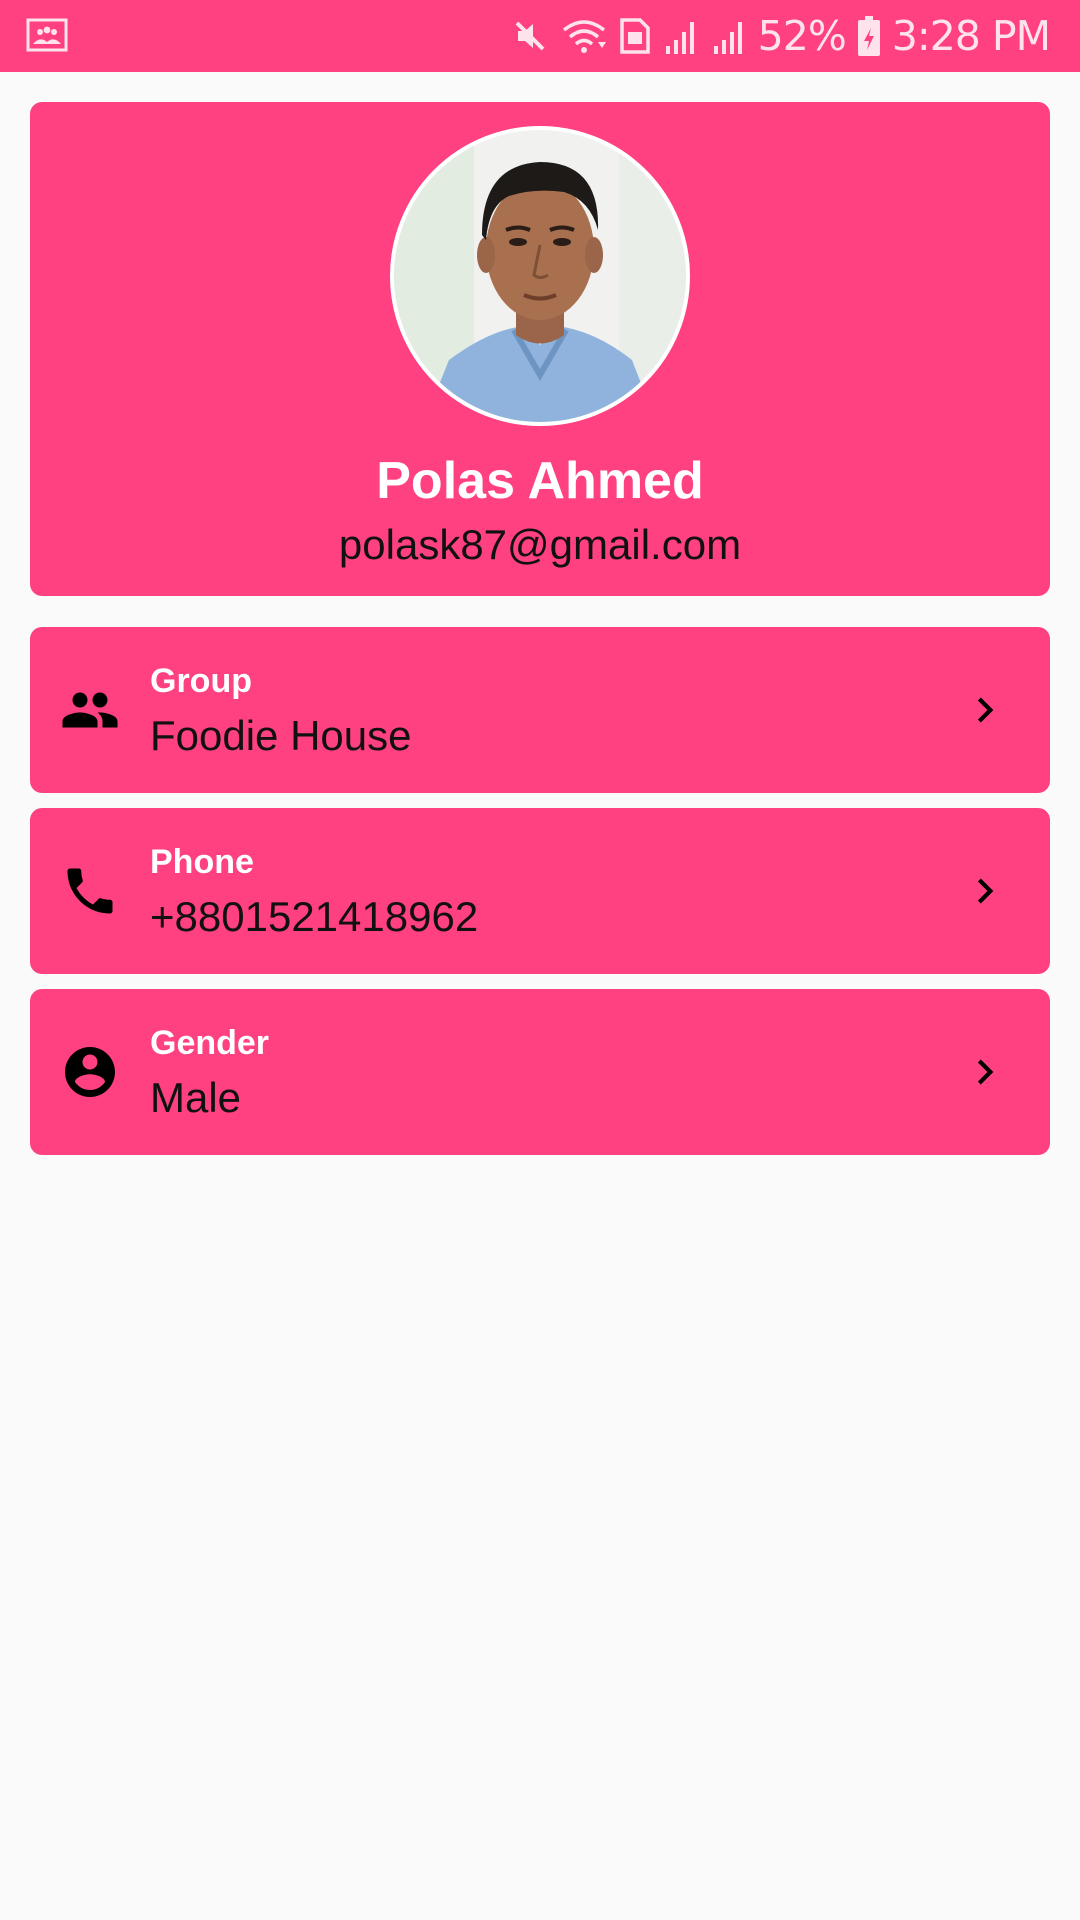 This screenshot has width=1080, height=1920. Describe the element at coordinates (540, 276) in the screenshot. I see `avatar` at that location.